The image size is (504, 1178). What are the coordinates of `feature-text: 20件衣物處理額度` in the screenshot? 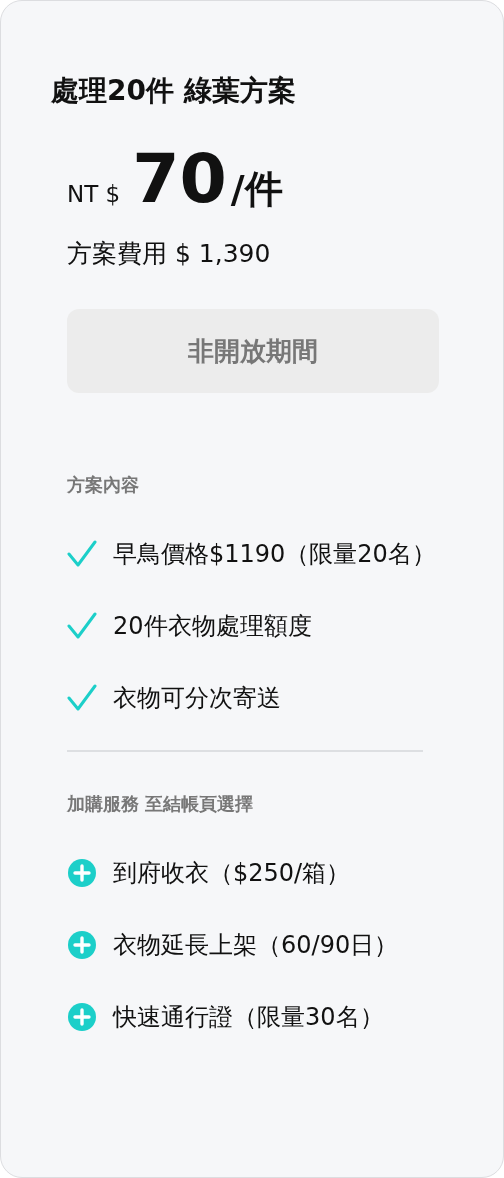 It's located at (212, 626).